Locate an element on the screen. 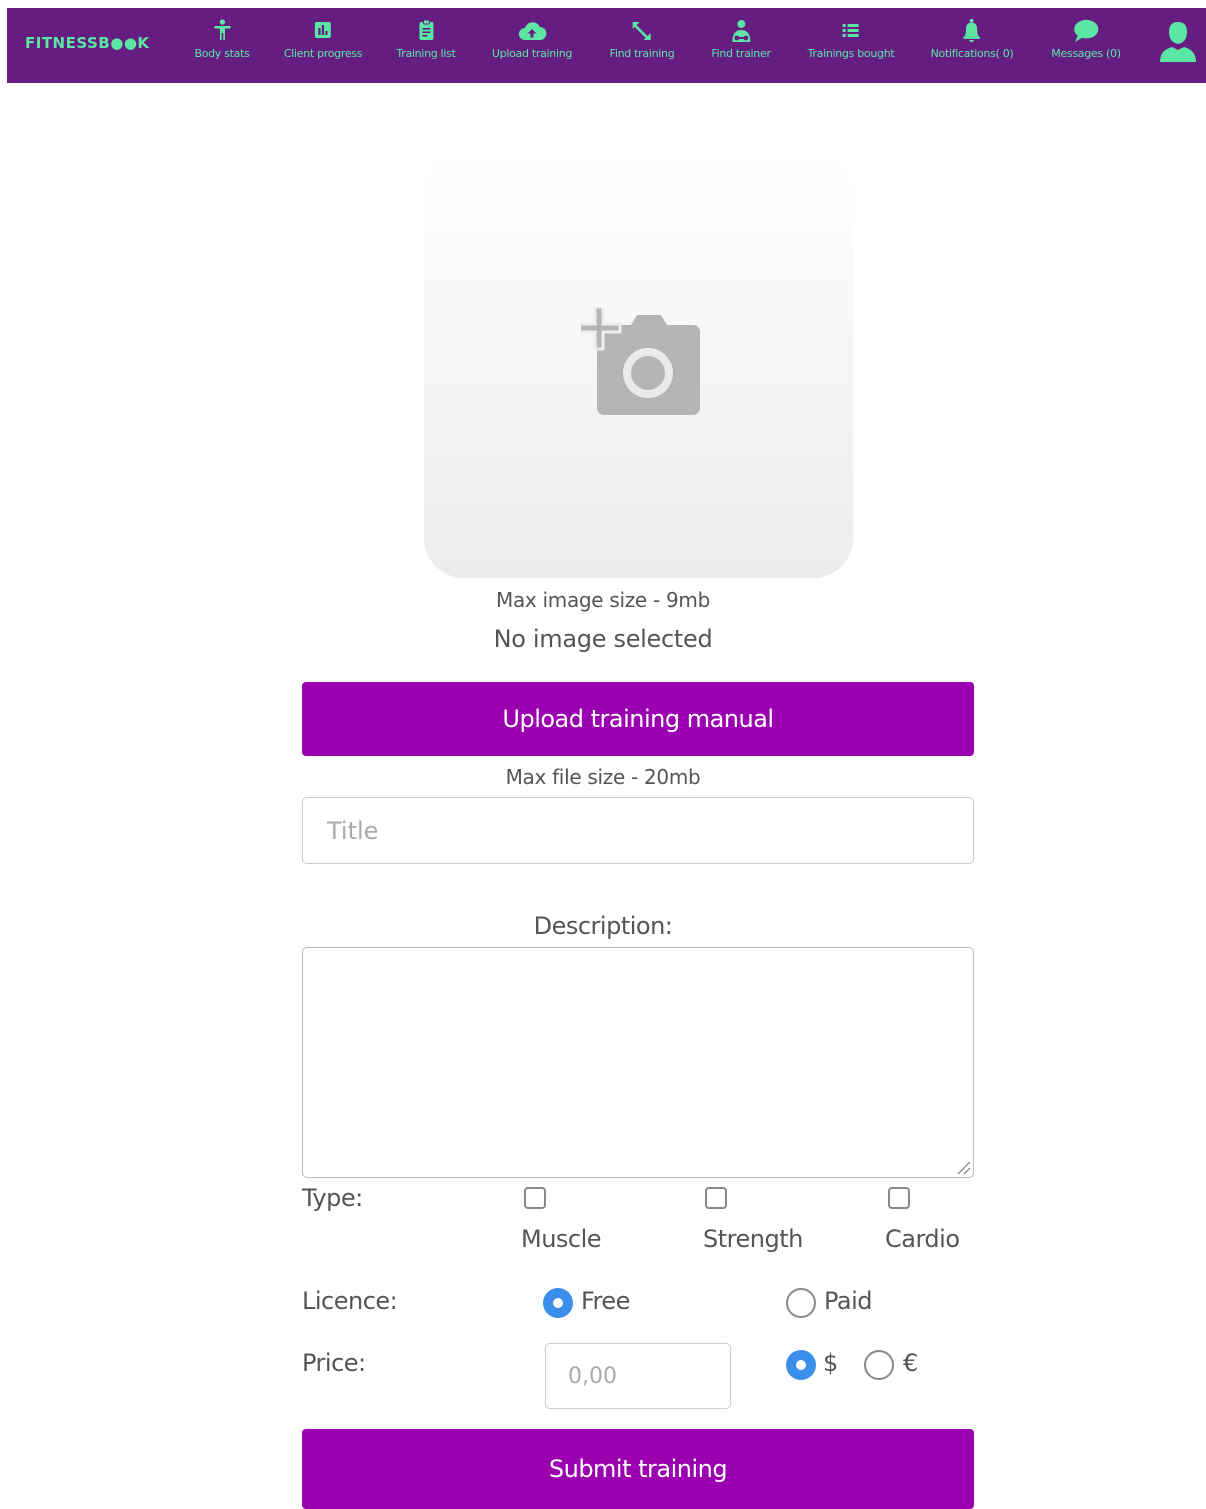 This screenshot has width=1206, height=1509. licence-free-radio is located at coordinates (558, 1303).